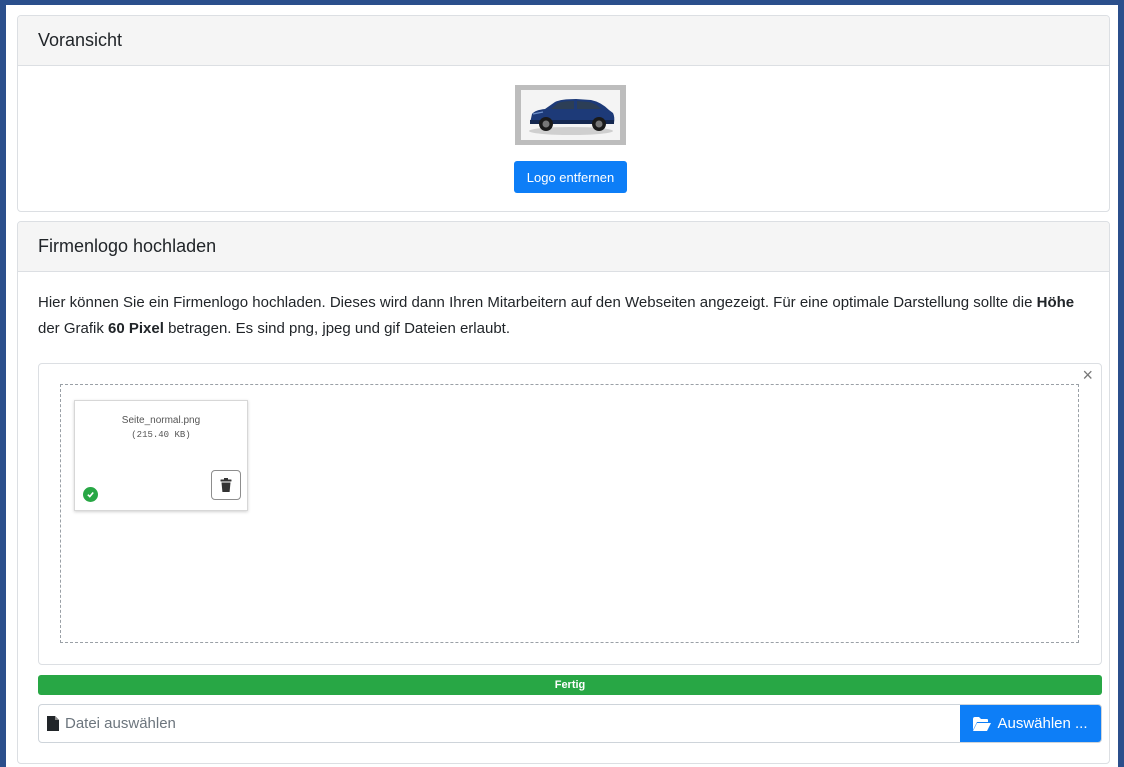 The width and height of the screenshot is (1124, 767). I want to click on check-circle-icon, so click(90, 494).